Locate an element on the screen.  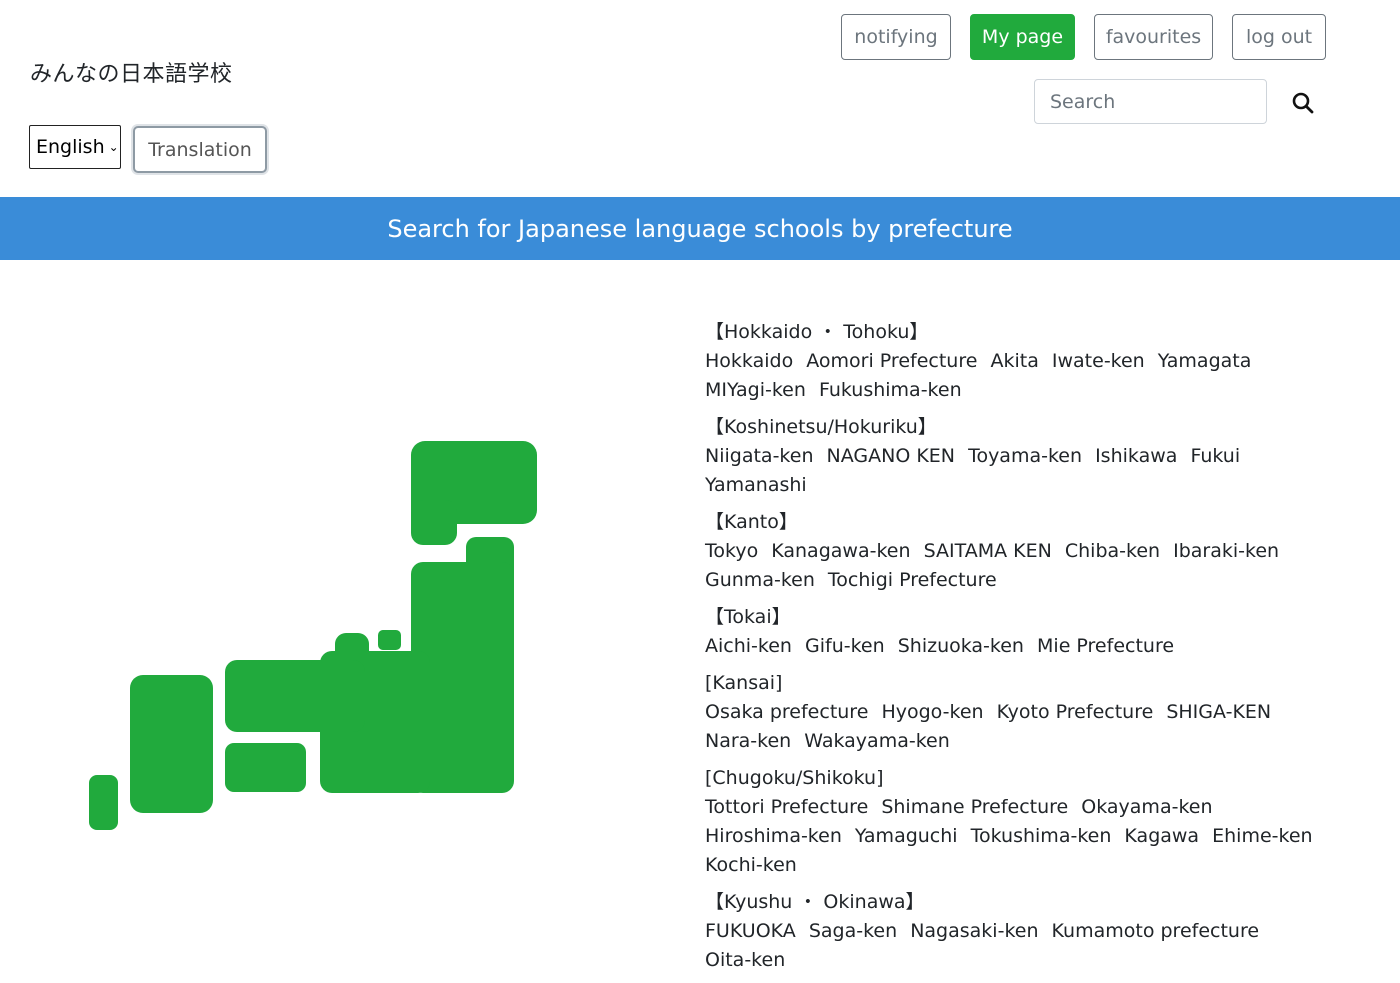
prefecture-link: Aichi-ken is located at coordinates (748, 646).